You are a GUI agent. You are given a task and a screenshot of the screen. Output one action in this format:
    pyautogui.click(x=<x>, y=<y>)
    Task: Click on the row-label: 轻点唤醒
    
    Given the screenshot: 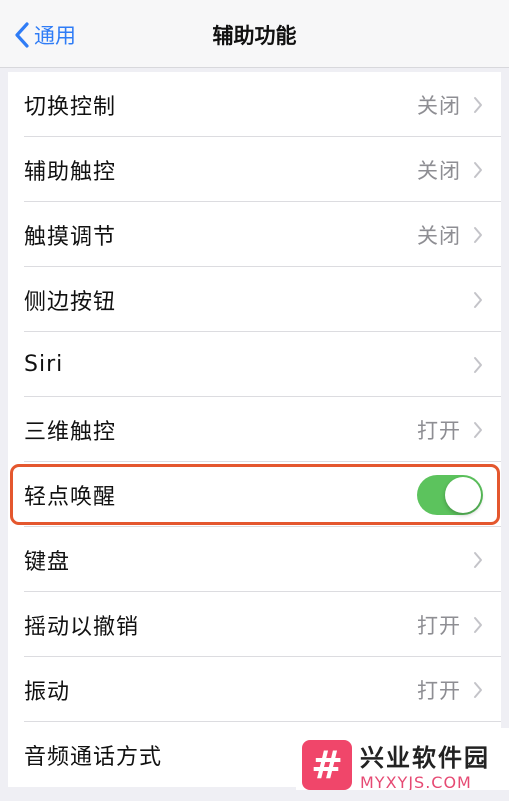 What is the action you would take?
    pyautogui.click(x=70, y=497)
    